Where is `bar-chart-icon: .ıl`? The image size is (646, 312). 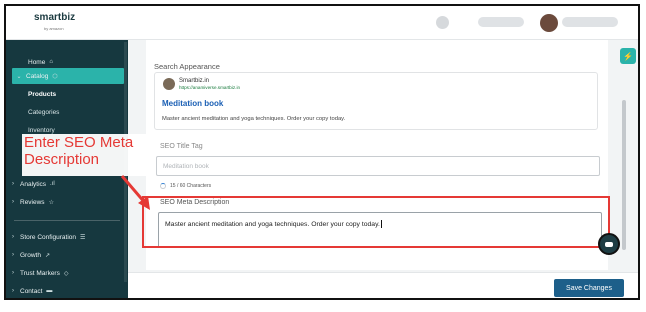
bar-chart-icon: .ıl is located at coordinates (52, 184).